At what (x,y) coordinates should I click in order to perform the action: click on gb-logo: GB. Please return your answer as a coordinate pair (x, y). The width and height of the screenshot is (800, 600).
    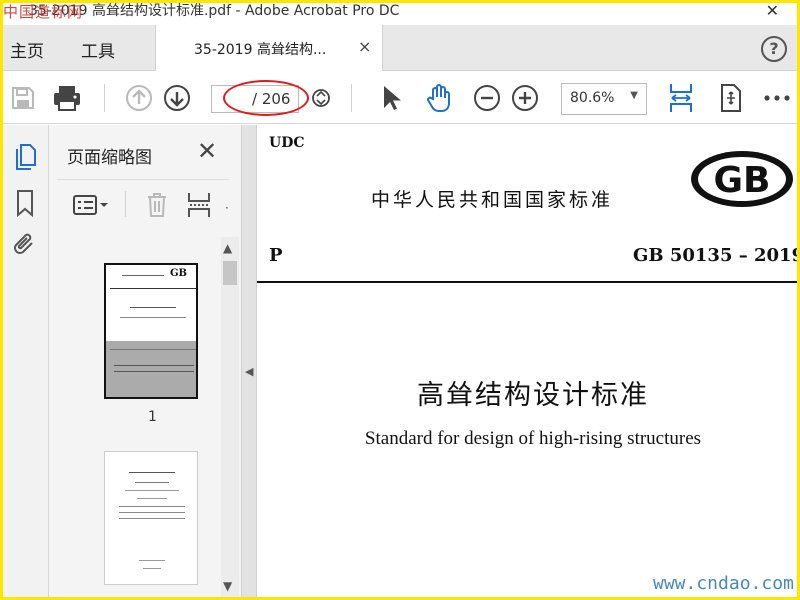
    Looking at the image, I should click on (742, 179).